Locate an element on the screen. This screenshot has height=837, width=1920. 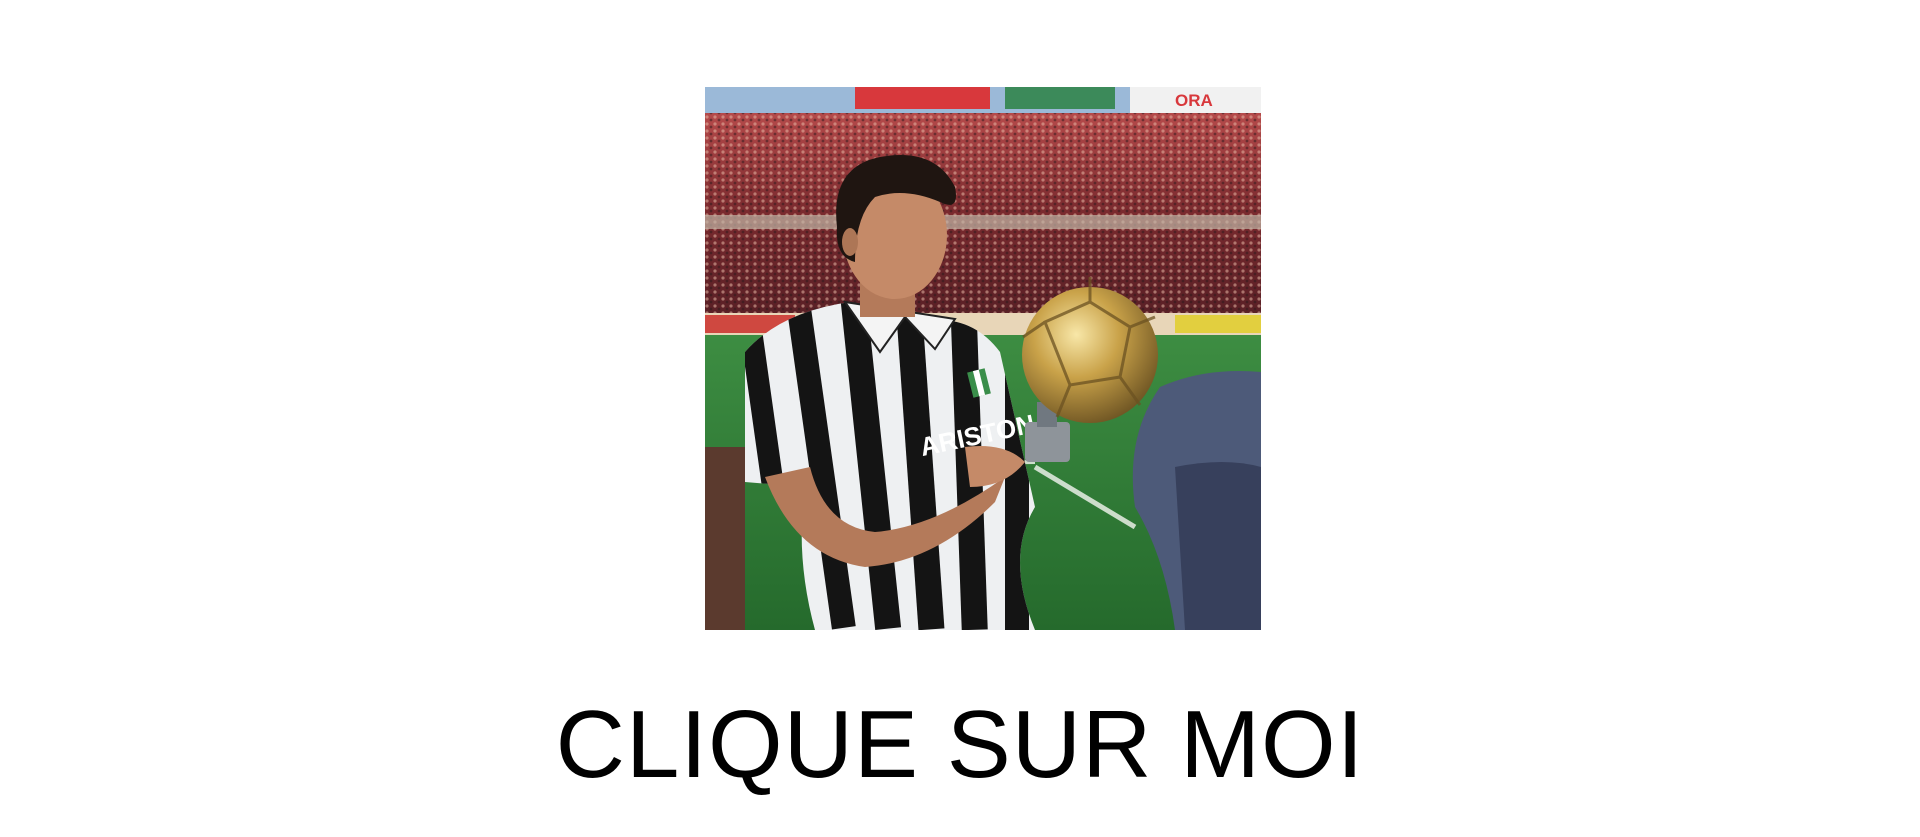
advertising-board-yellow is located at coordinates (1218, 324).